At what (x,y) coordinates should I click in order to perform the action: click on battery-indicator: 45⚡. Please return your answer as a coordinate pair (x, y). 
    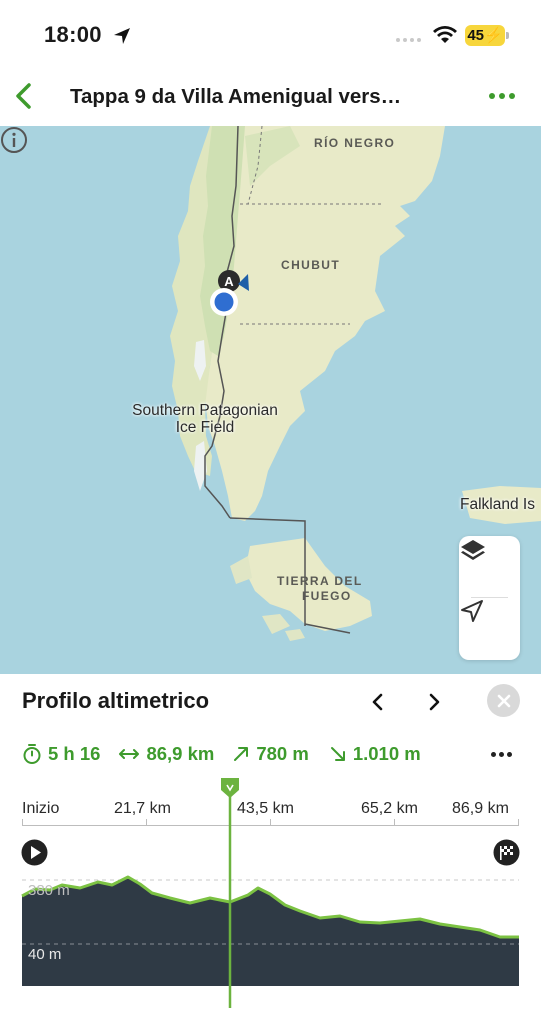
    Looking at the image, I should click on (487, 35).